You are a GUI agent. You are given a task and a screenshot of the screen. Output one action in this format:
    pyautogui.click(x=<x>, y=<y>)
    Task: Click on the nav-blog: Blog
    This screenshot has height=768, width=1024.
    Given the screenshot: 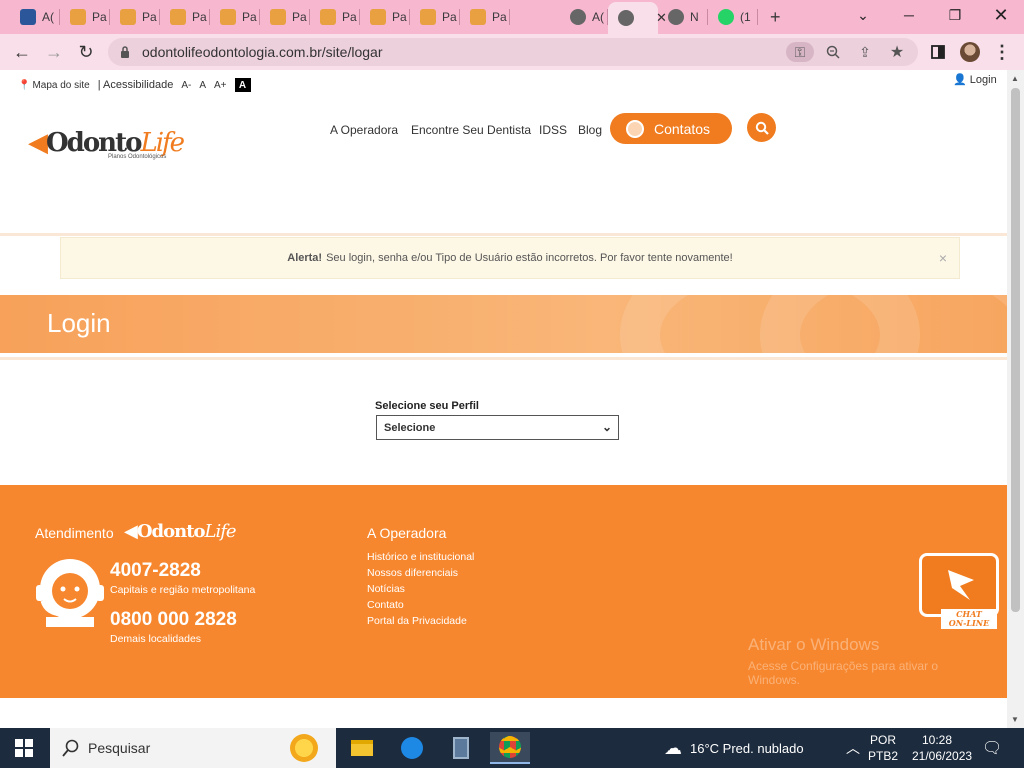 What is the action you would take?
    pyautogui.click(x=590, y=130)
    